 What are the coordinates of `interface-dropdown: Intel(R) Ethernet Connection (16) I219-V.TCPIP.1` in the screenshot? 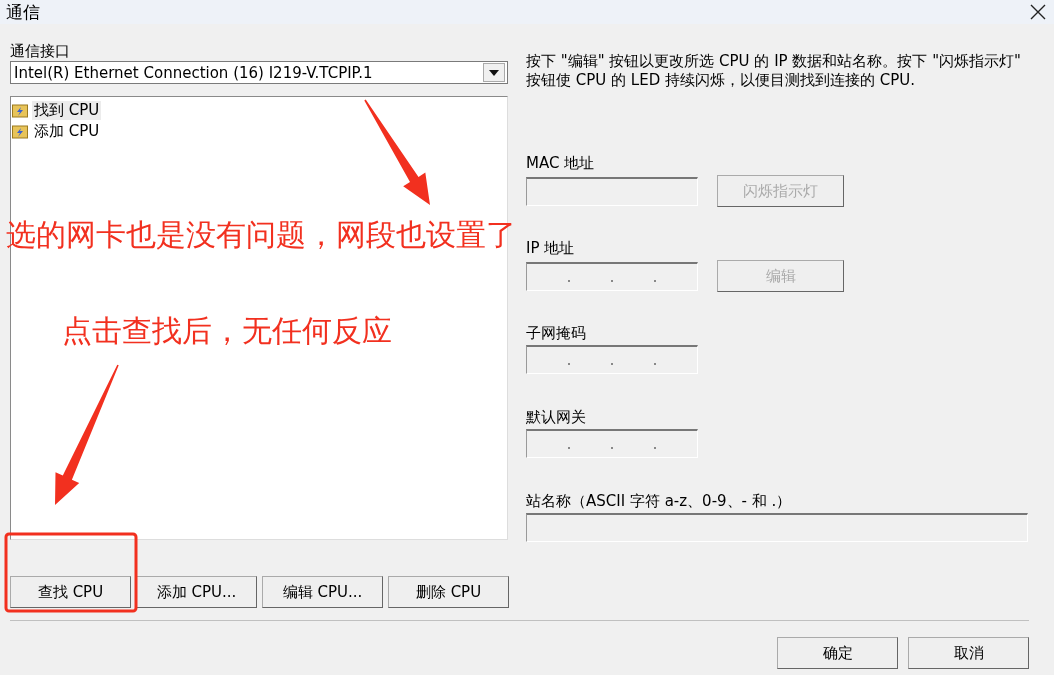 It's located at (259, 72).